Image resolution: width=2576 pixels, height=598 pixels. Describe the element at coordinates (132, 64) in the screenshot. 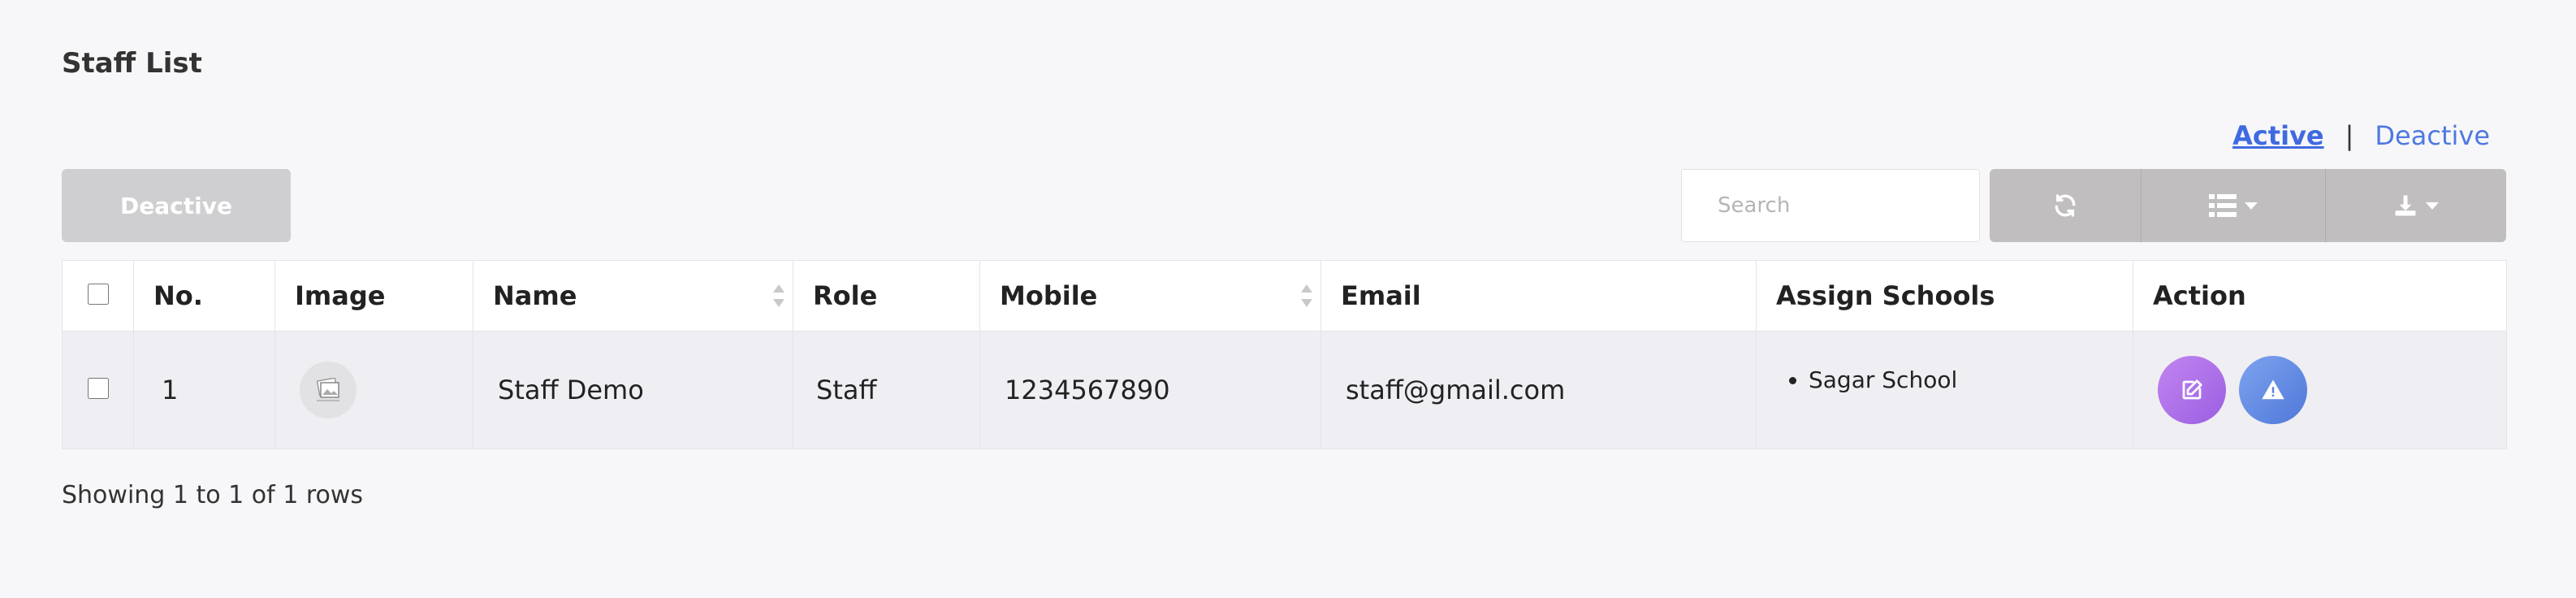

I see `page-title: Staff List` at that location.